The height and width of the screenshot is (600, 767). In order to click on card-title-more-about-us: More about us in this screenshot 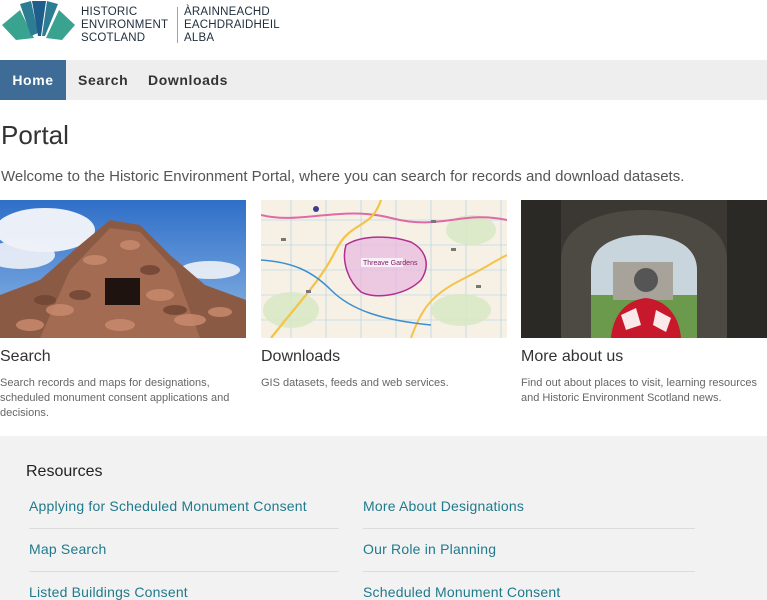, I will do `click(644, 357)`.